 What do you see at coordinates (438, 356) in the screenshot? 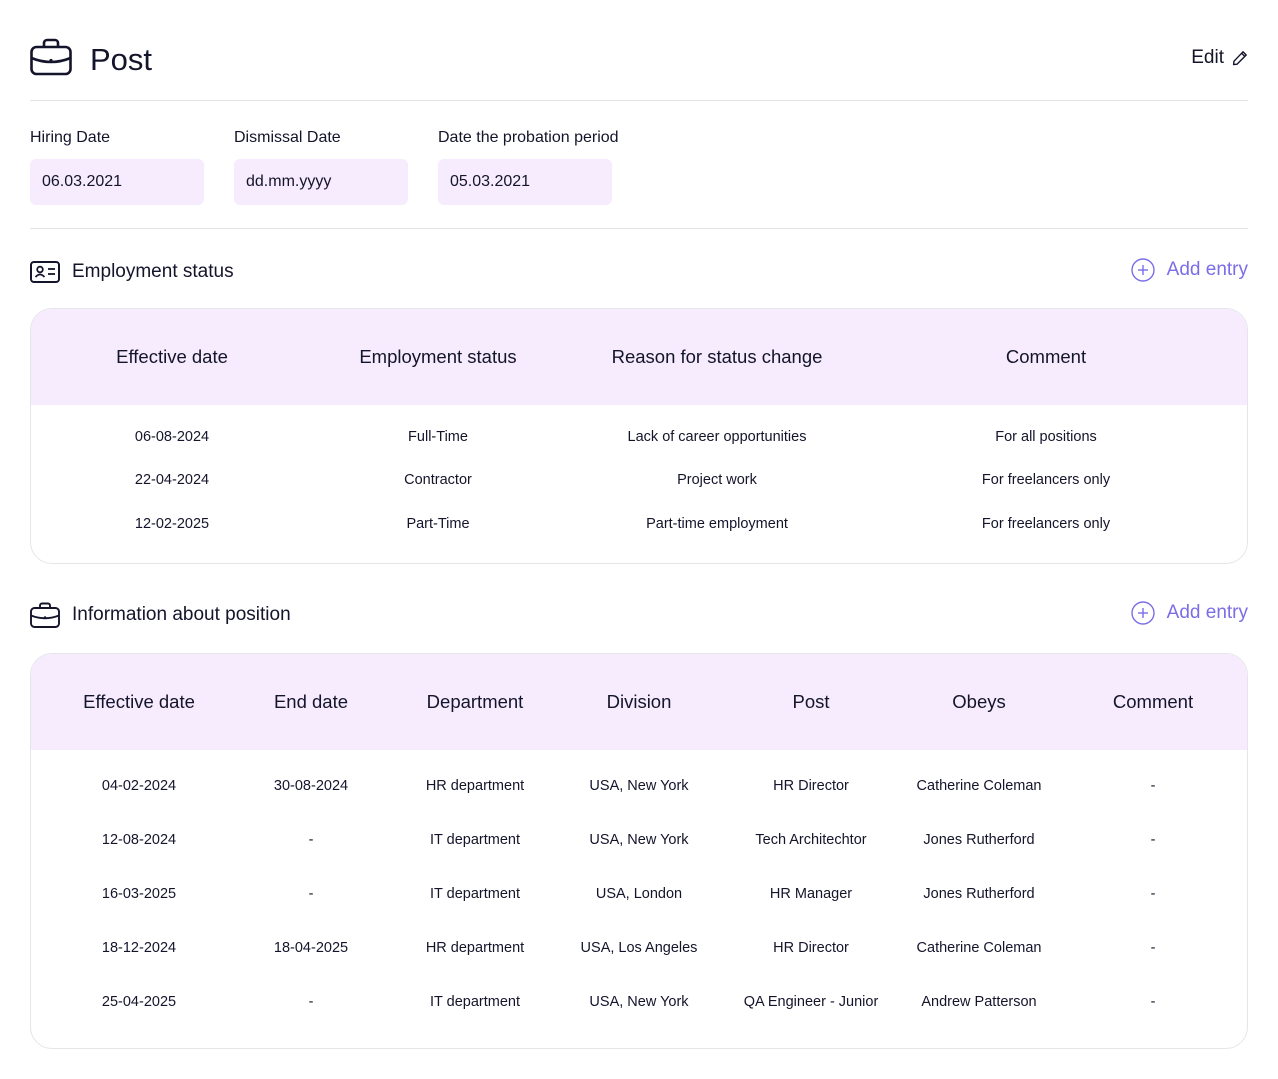
I see `column-header: Employment status` at bounding box center [438, 356].